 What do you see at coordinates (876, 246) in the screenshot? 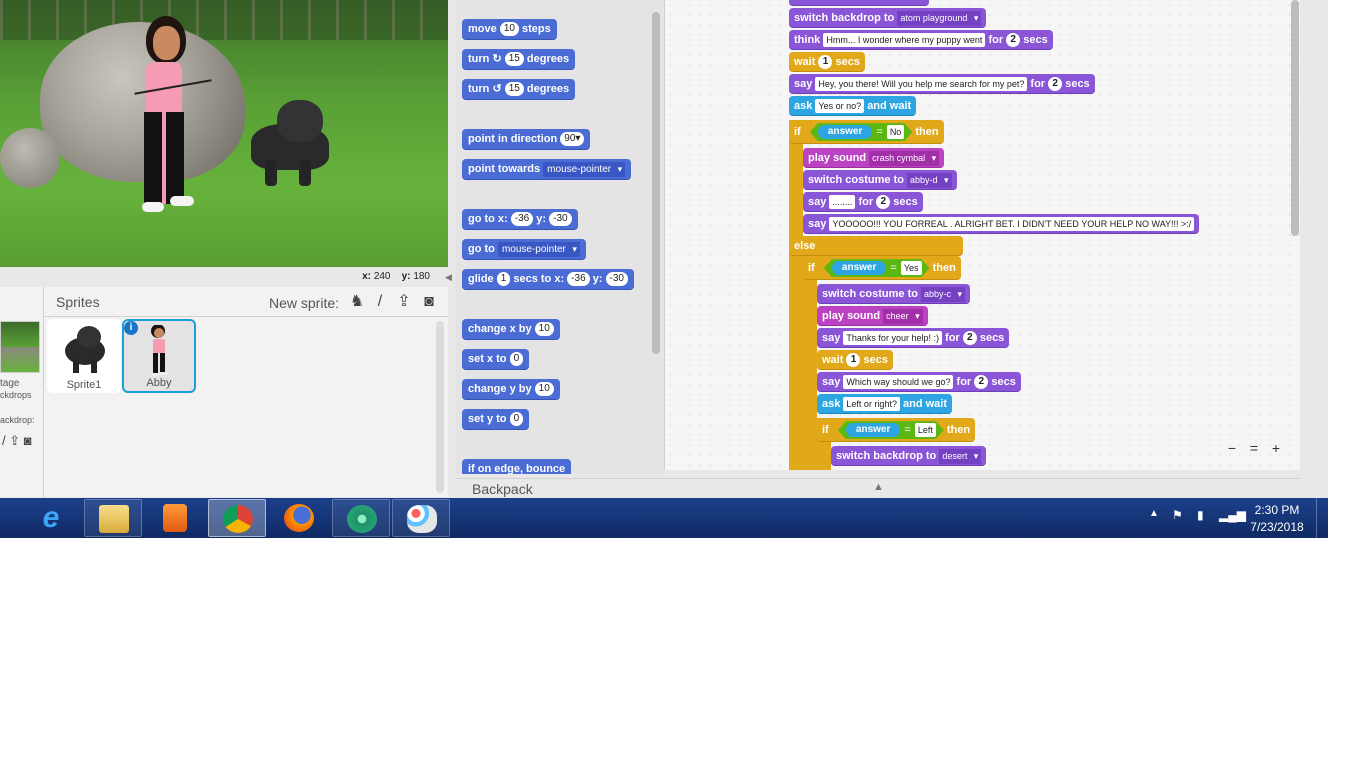
I see `else-label: else` at bounding box center [876, 246].